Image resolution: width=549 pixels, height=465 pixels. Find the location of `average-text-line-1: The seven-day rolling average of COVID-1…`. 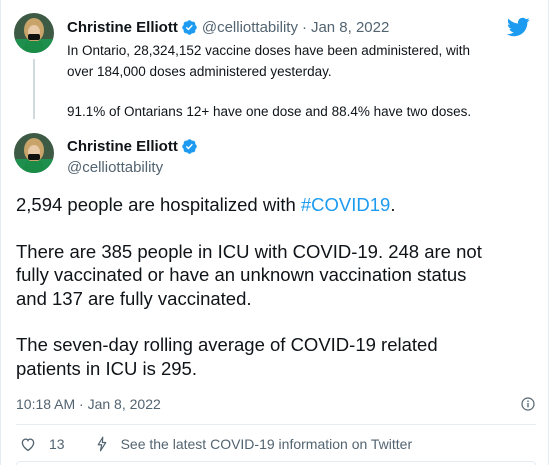

average-text-line-1: The seven-day rolling average of COVID-1… is located at coordinates (227, 344).